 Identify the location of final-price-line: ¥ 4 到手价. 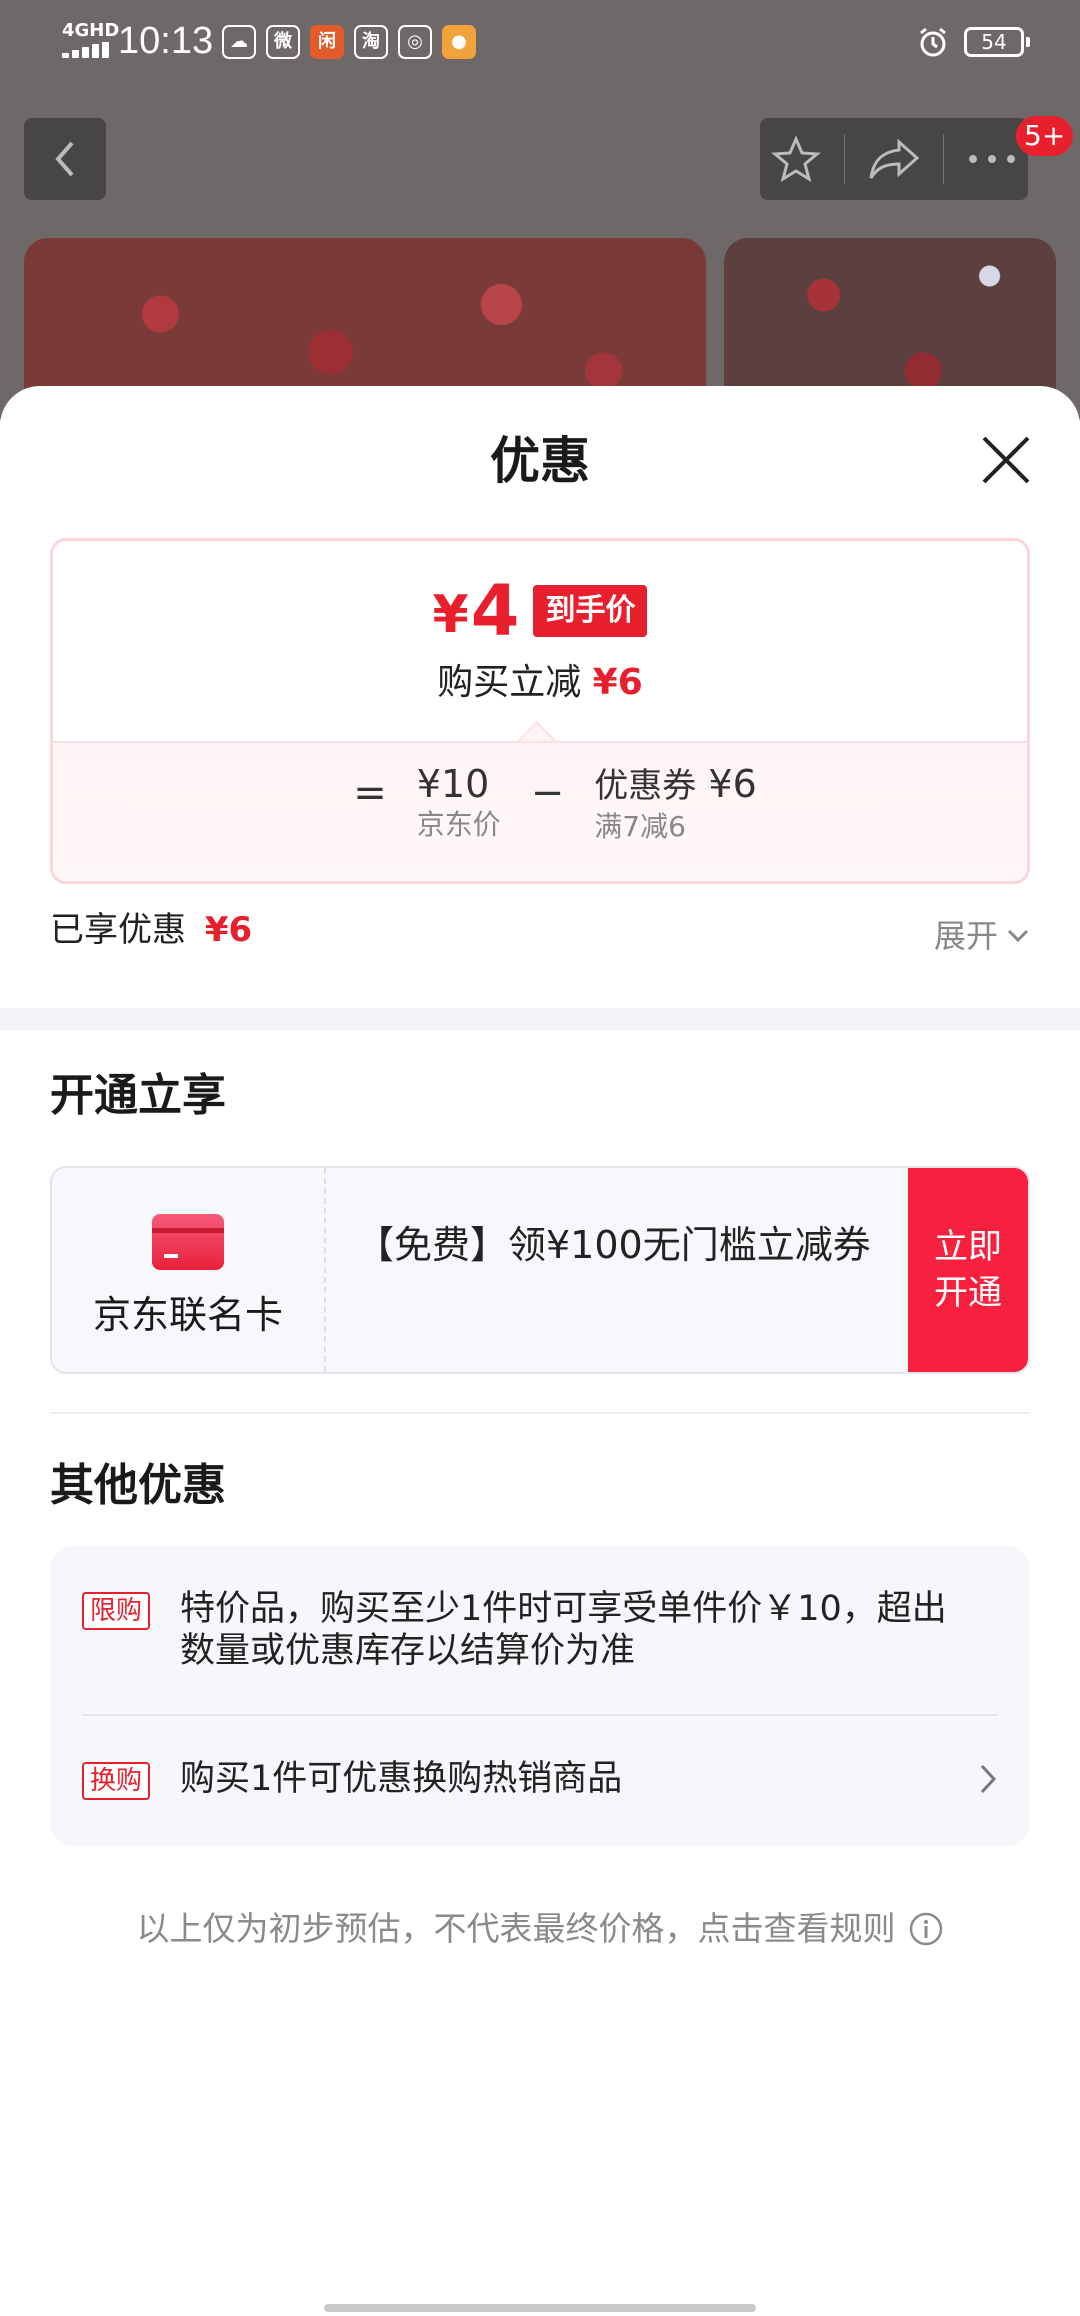
(540, 611).